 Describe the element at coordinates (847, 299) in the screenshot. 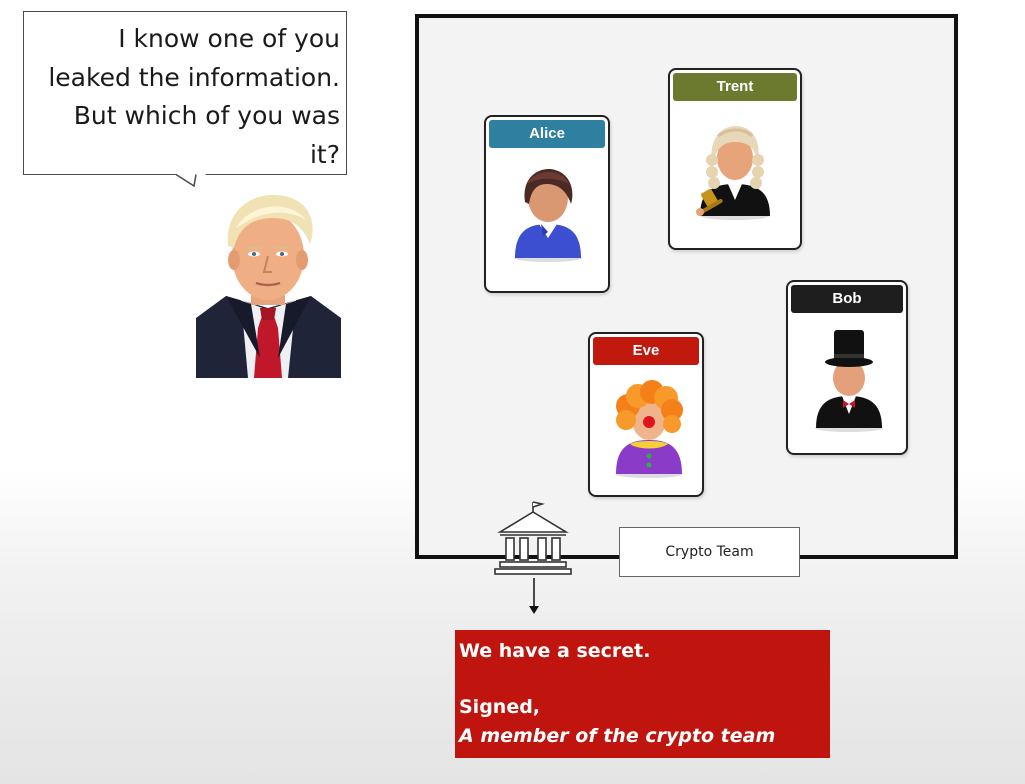

I see `bob-card-header: Bob` at that location.